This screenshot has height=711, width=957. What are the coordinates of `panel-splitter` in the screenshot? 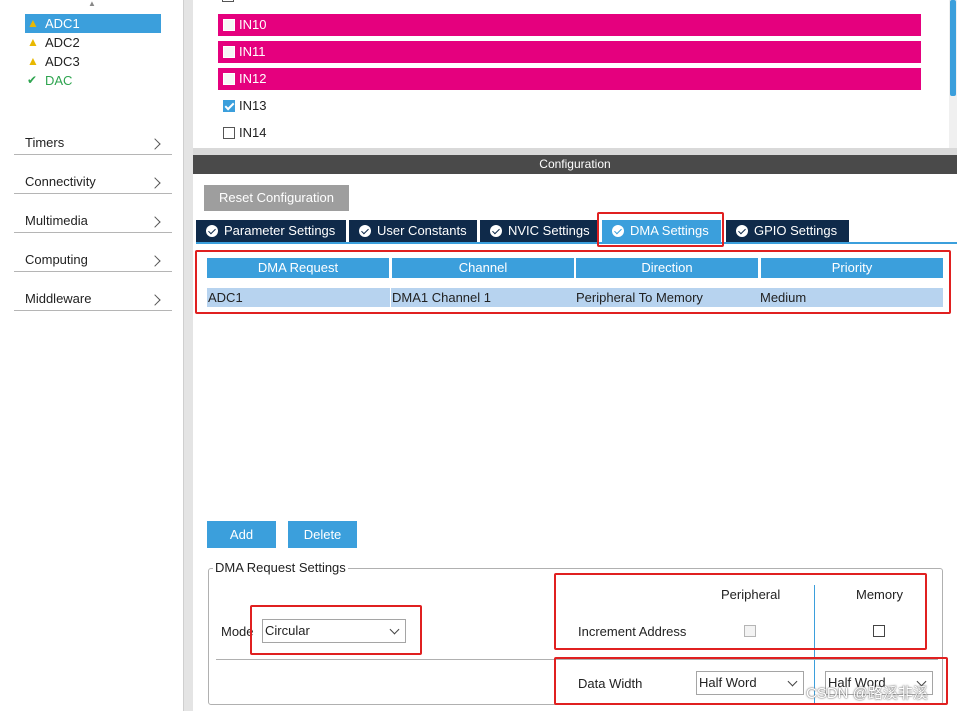 It's located at (188, 355).